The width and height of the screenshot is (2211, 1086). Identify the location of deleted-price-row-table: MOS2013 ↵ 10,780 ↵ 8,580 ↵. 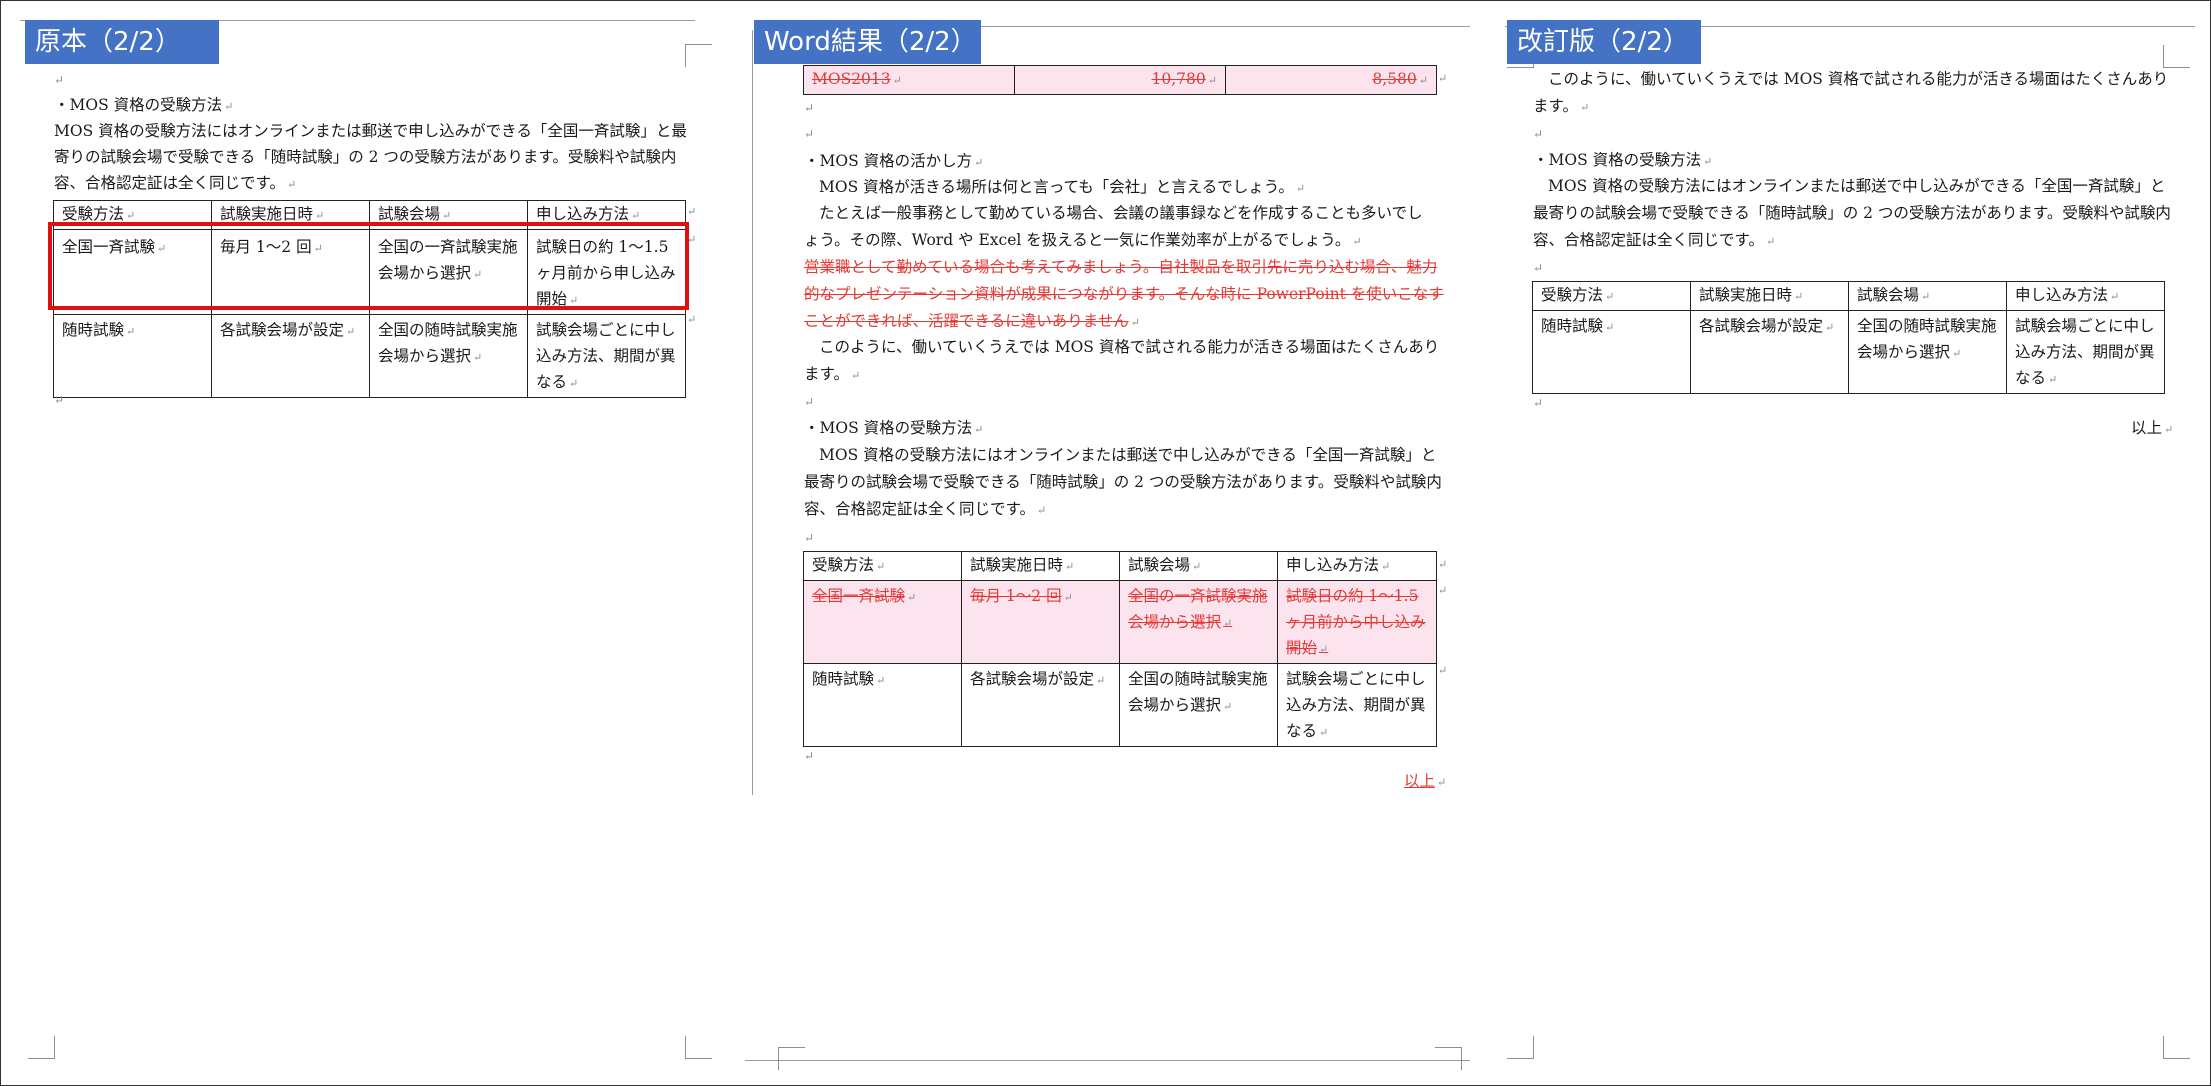
(1120, 80).